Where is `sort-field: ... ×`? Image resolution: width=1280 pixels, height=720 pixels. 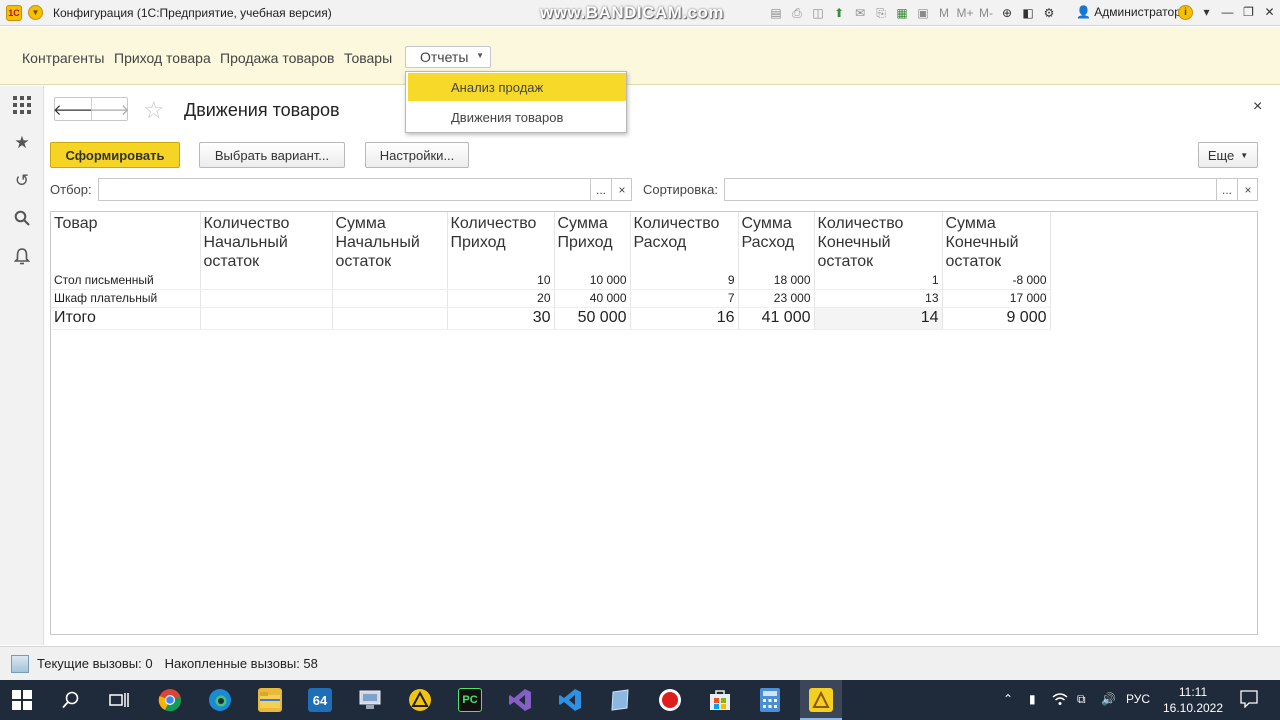
sort-field: ... × is located at coordinates (991, 189).